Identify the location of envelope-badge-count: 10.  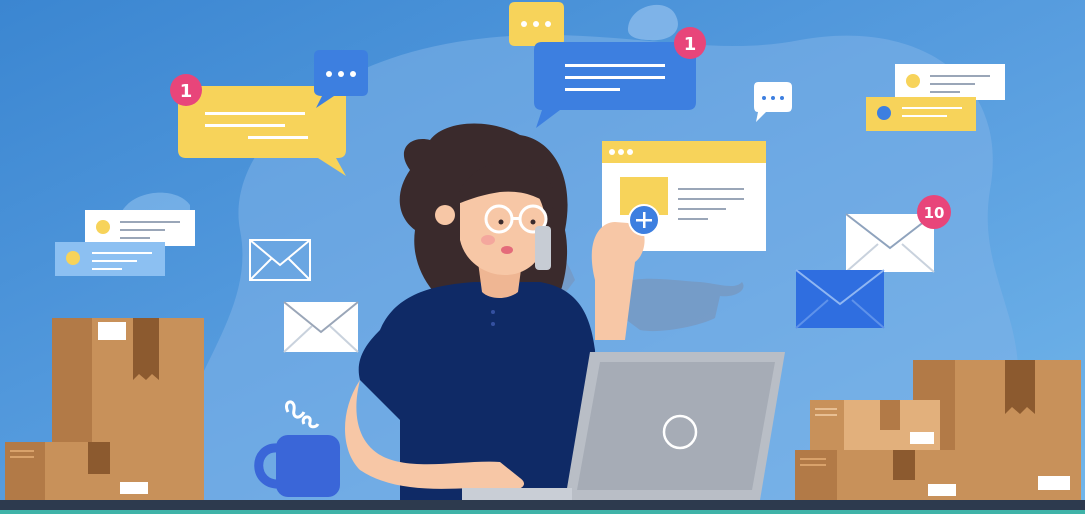
(934, 213).